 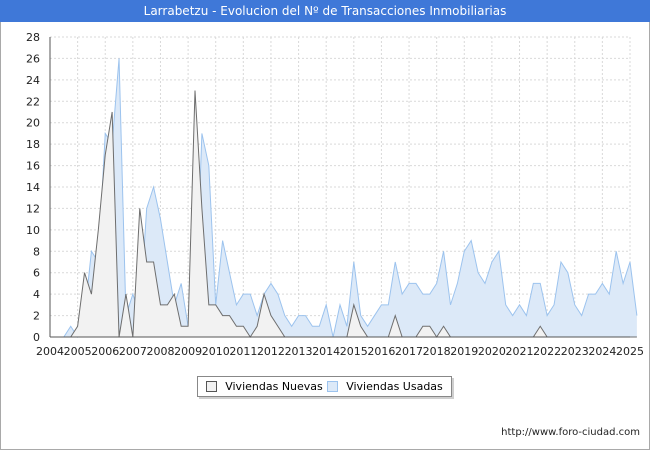 I want to click on x-tick-label: 2009, so click(x=188, y=351).